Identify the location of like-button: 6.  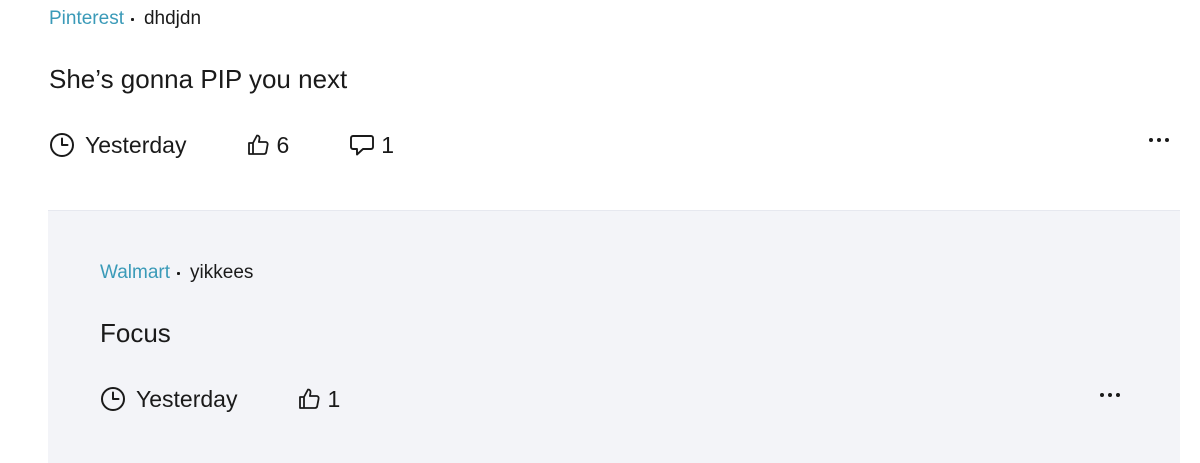
(267, 145).